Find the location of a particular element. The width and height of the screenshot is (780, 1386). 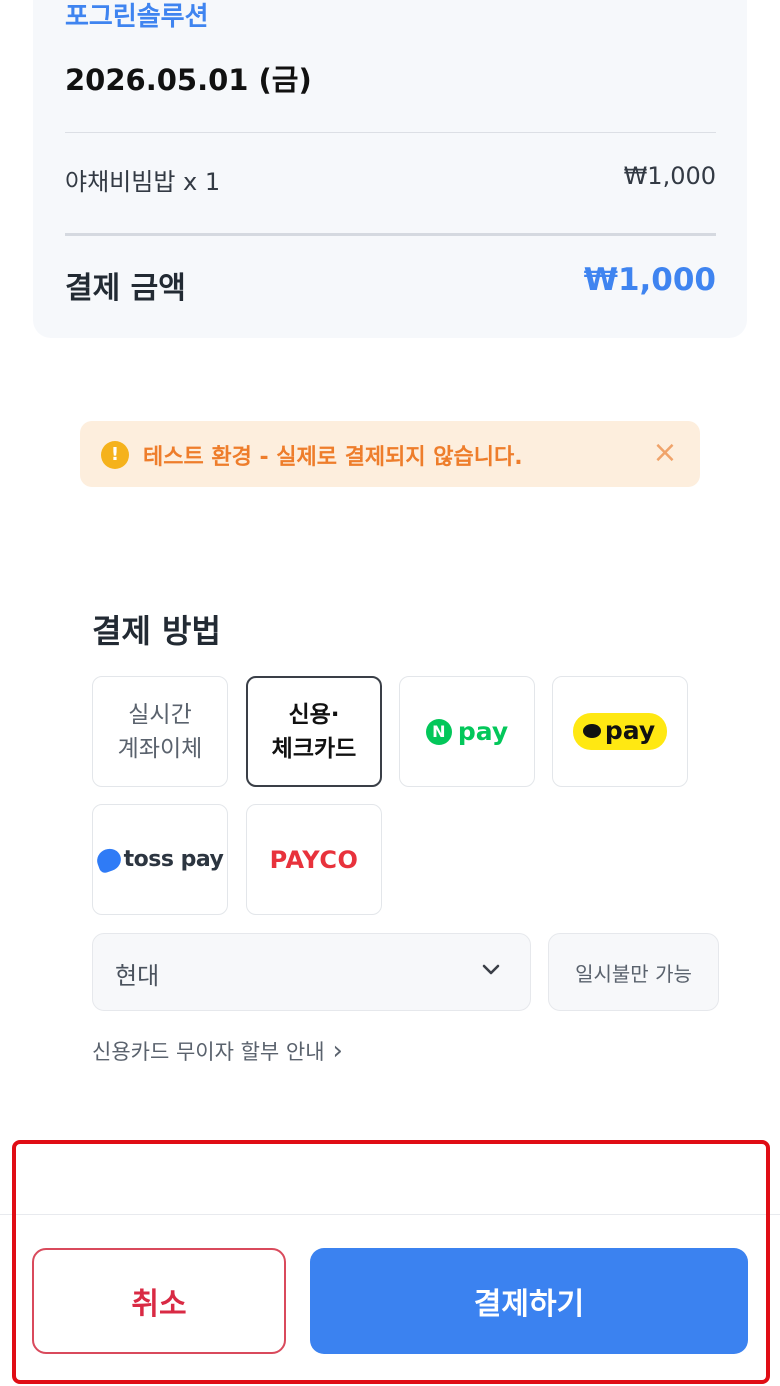

summary-divider is located at coordinates (390, 132).